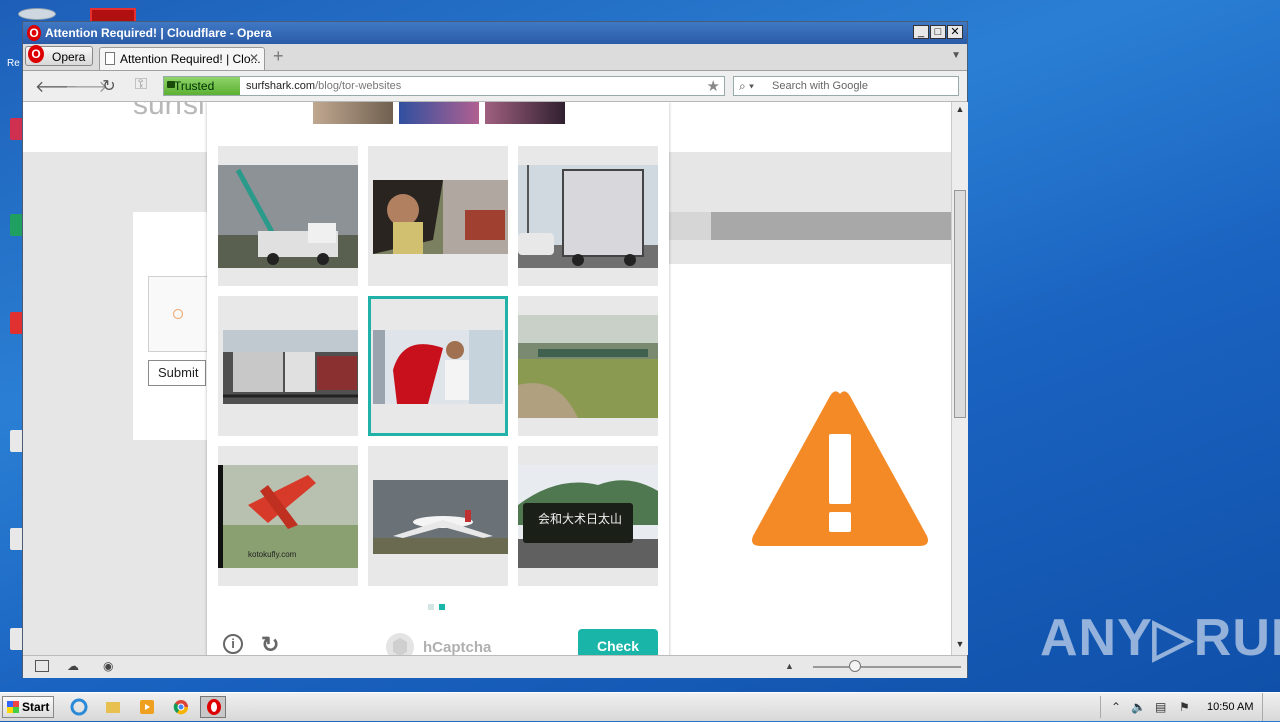 The width and height of the screenshot is (1280, 722). Describe the element at coordinates (938, 32) in the screenshot. I see `maximize-button: □` at that location.